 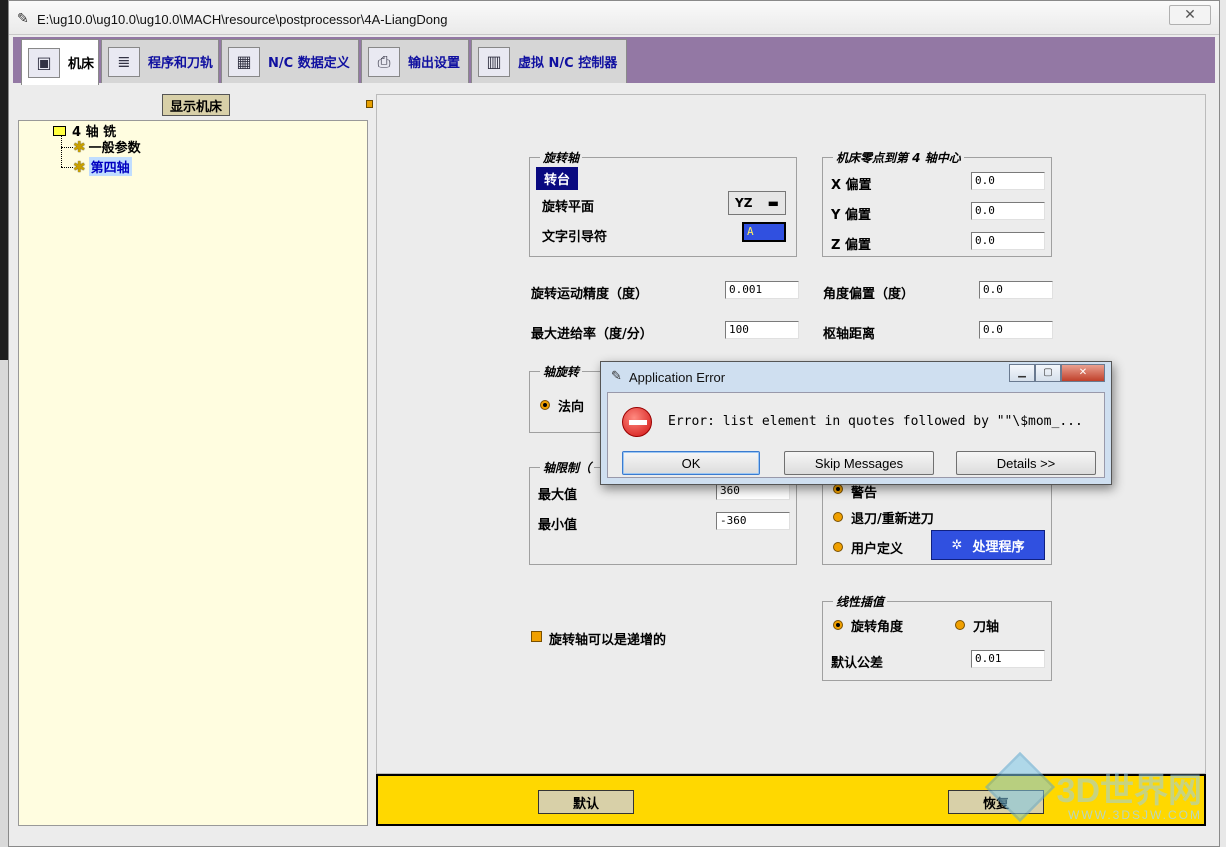 What do you see at coordinates (877, 627) in the screenshot?
I see `rotary-angle-label: 旋转角度` at bounding box center [877, 627].